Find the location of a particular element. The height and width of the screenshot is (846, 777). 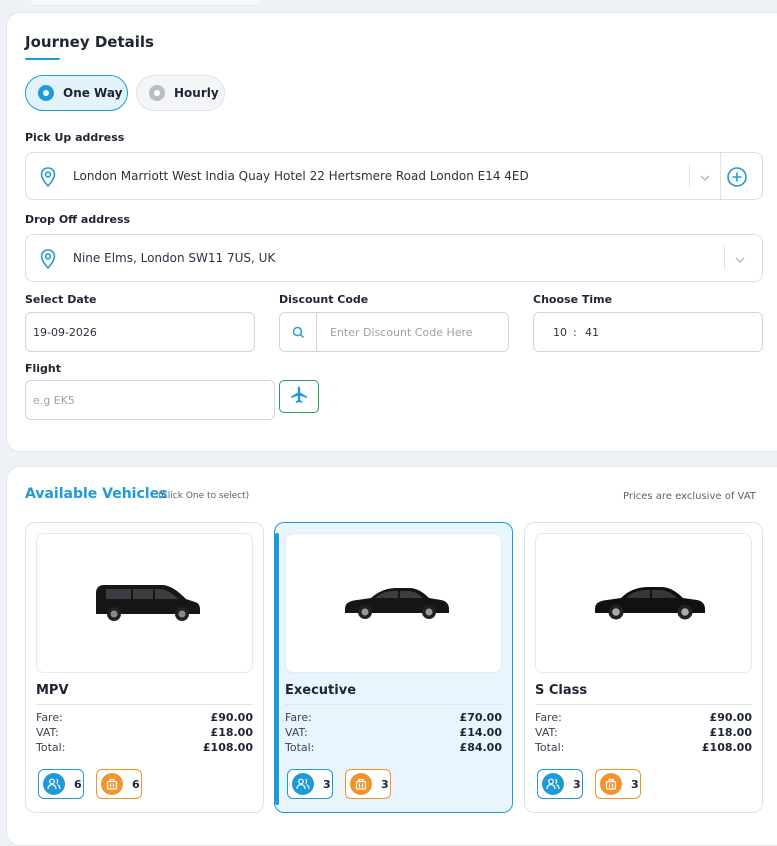

fare-row: Fare: £70.00 is located at coordinates (393, 717).